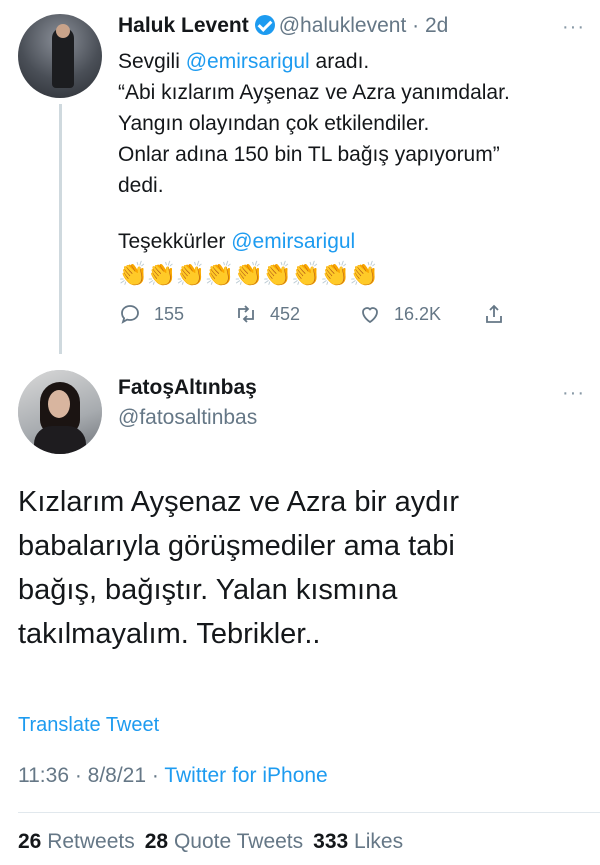 The height and width of the screenshot is (865, 600). I want to click on like-icon, so click(370, 315).